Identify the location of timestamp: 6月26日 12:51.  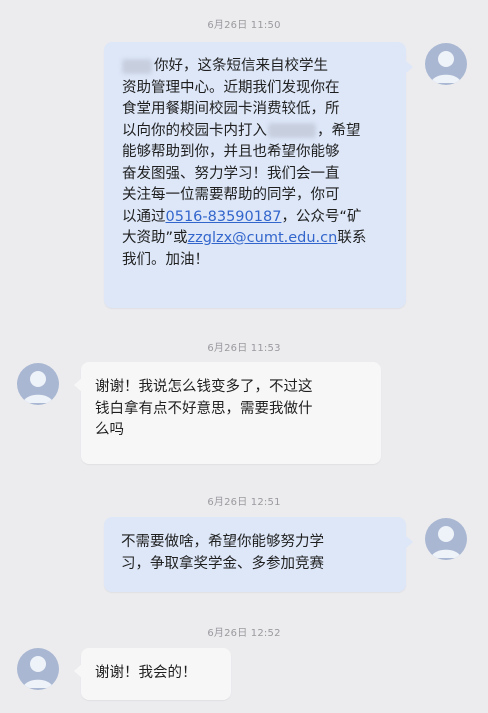
(244, 502).